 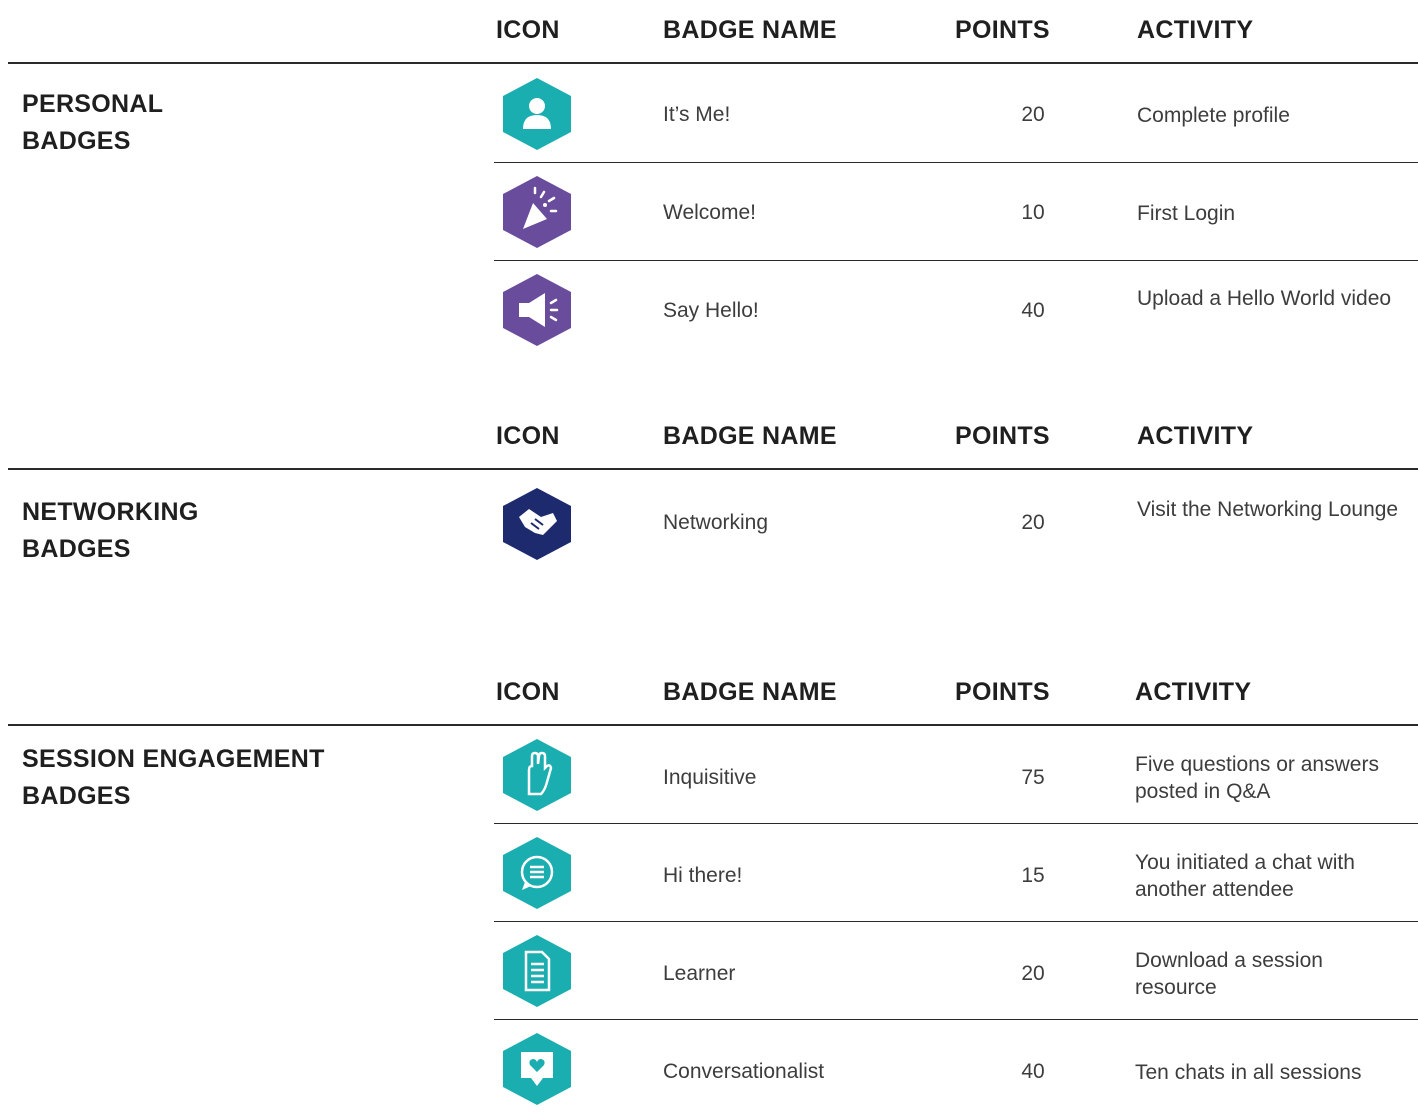 I want to click on badge-name: Learner, so click(x=699, y=973).